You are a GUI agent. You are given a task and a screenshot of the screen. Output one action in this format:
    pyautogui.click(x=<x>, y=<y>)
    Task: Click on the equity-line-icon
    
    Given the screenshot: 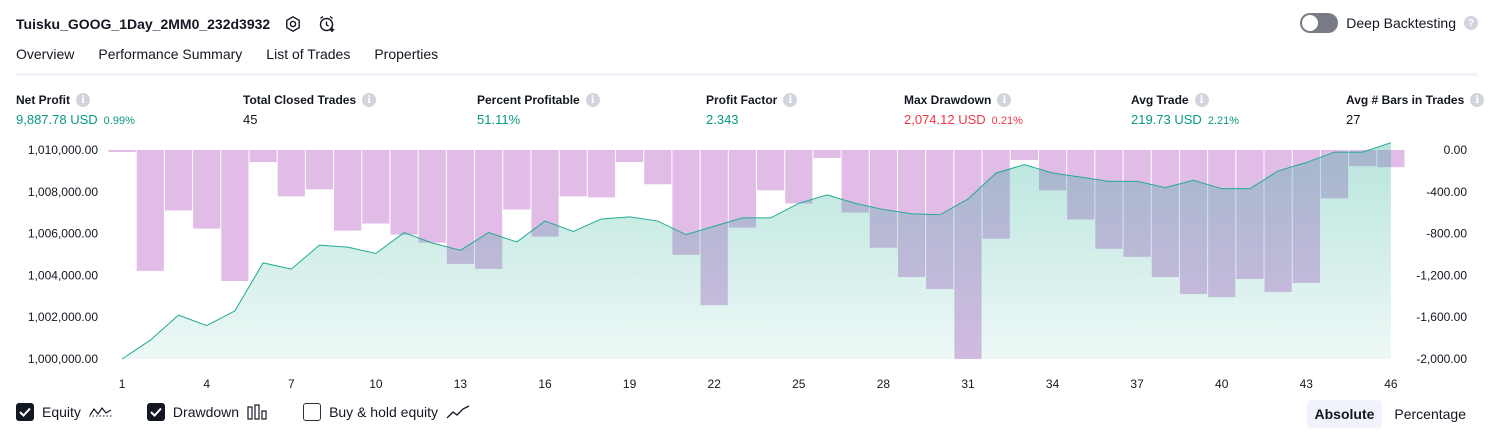 What is the action you would take?
    pyautogui.click(x=100, y=412)
    